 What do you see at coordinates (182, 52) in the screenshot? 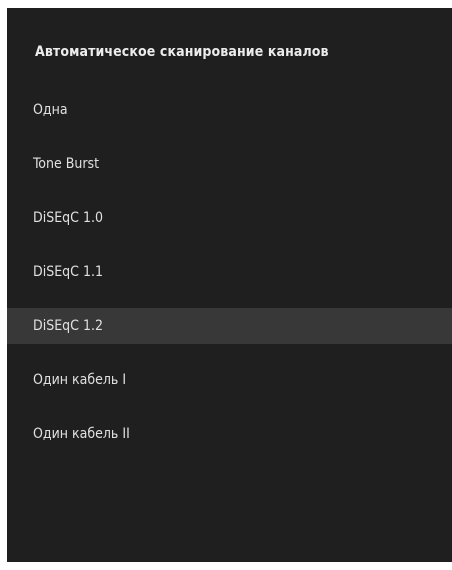
I see `panel-title: Автоматическое сканирование каналов` at bounding box center [182, 52].